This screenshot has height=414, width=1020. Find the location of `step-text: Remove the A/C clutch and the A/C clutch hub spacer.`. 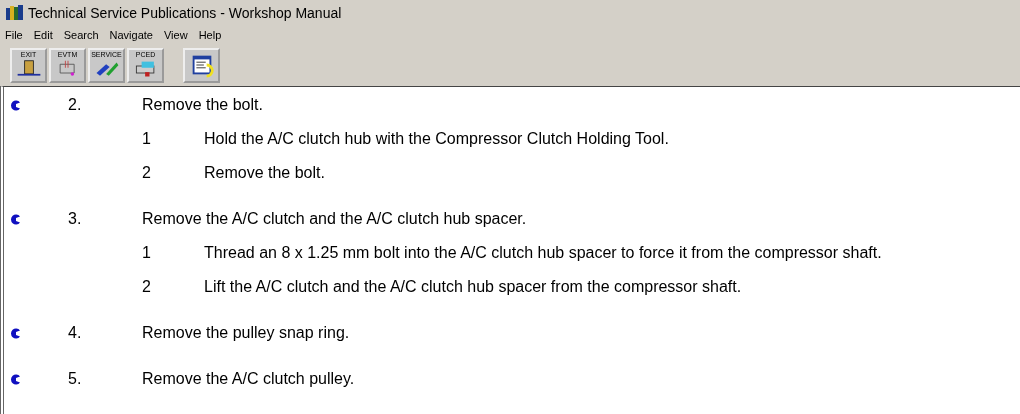

step-text: Remove the A/C clutch and the A/C clutch hub spacer. is located at coordinates (335, 219).